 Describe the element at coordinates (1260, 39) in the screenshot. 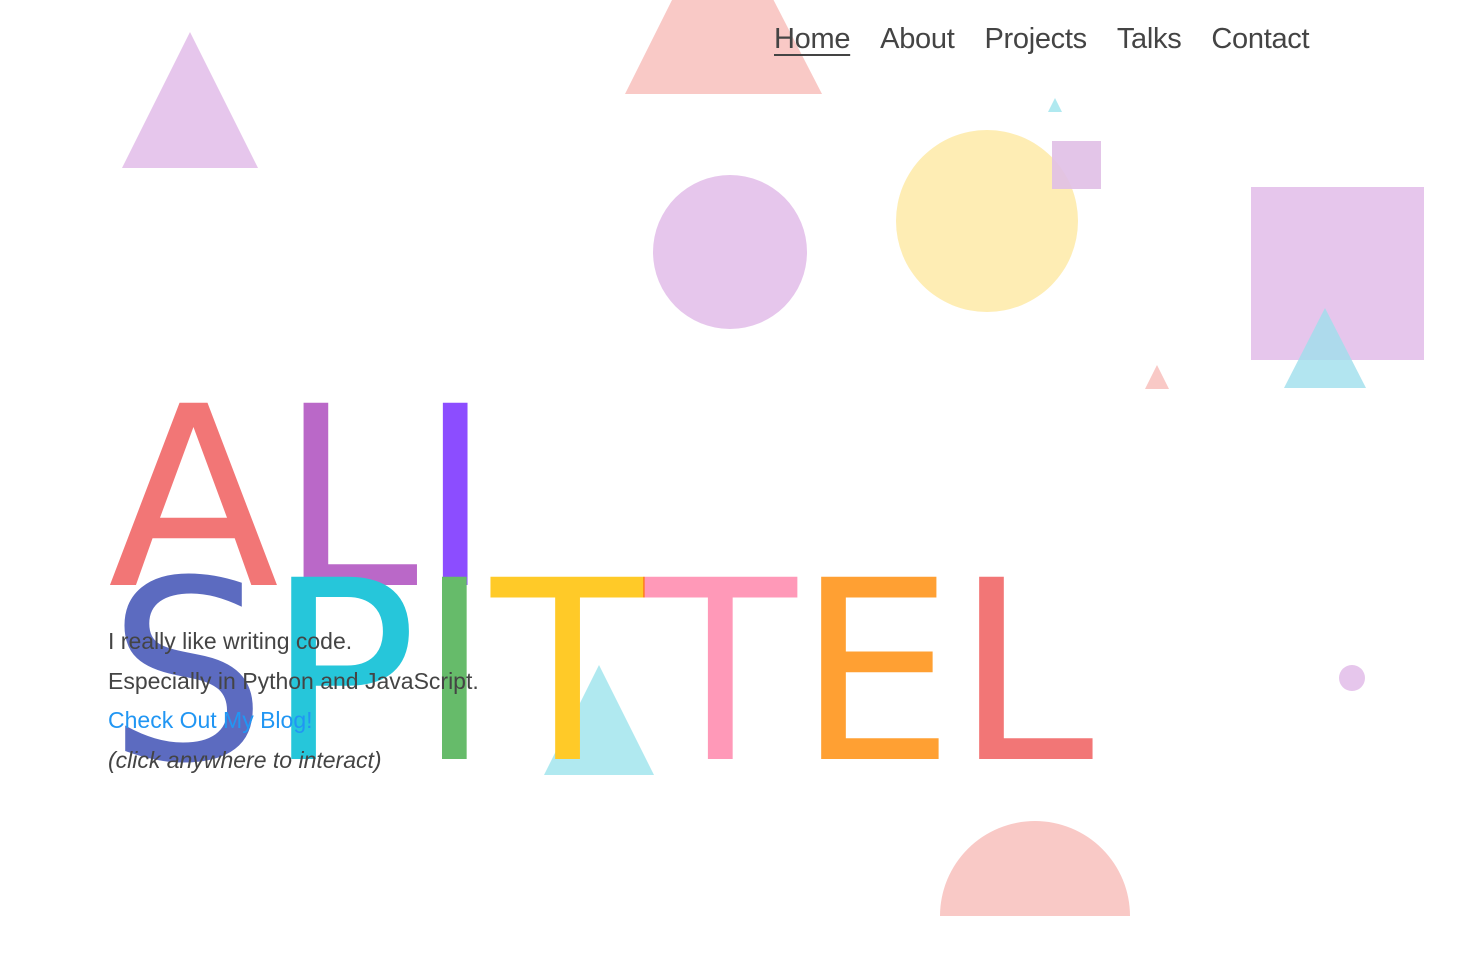

I see `nav-link-contact: Contact` at that location.